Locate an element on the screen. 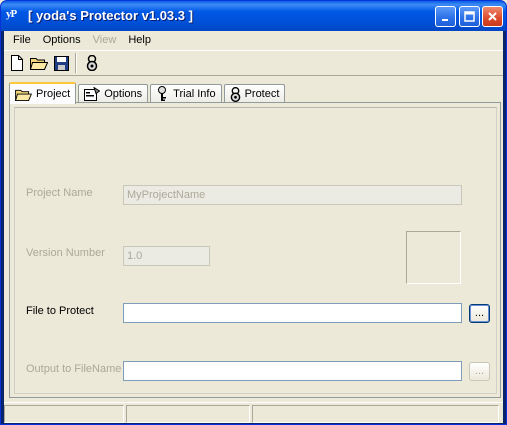 This screenshot has height=425, width=507. close-icon is located at coordinates (492, 16).